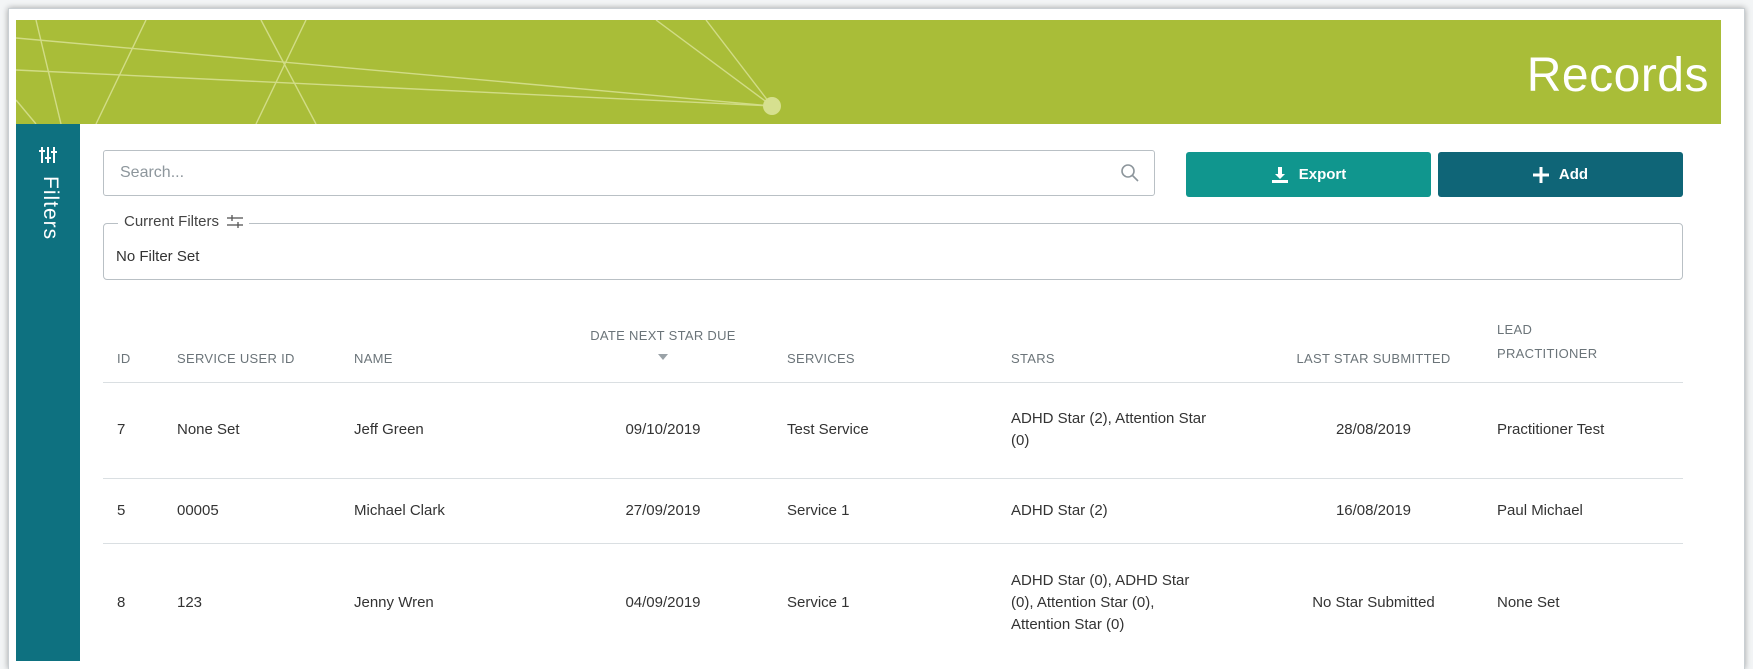 This screenshot has width=1753, height=669. What do you see at coordinates (1573, 174) in the screenshot?
I see `add-button-label: Add` at bounding box center [1573, 174].